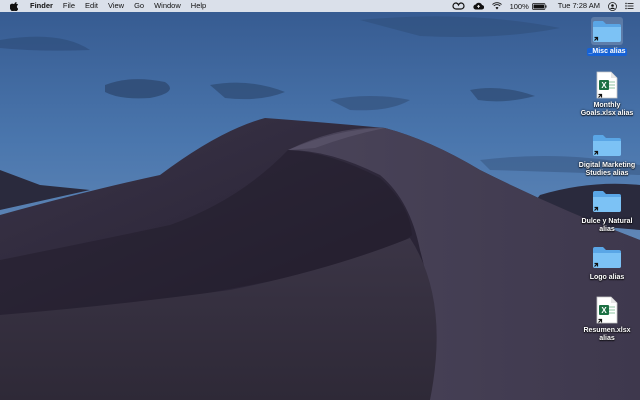  I want to click on icloud-upload-icon, so click(478, 6).